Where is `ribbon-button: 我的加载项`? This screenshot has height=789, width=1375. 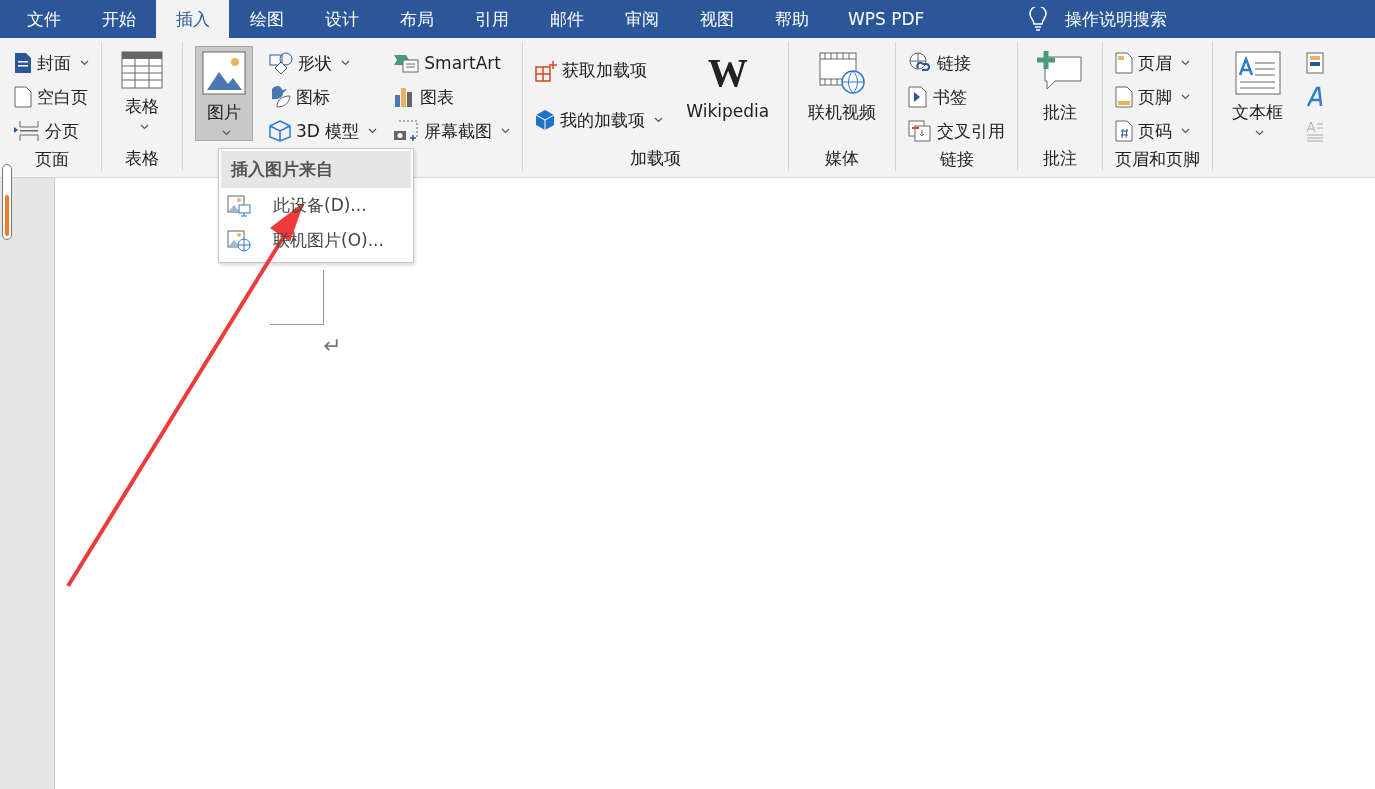 ribbon-button: 我的加载项 is located at coordinates (599, 120).